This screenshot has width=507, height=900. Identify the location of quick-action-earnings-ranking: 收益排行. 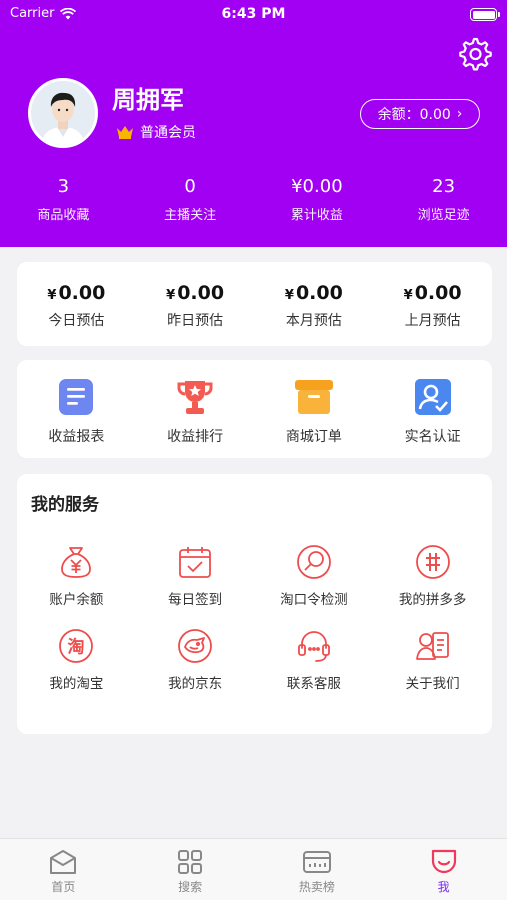
(195, 409).